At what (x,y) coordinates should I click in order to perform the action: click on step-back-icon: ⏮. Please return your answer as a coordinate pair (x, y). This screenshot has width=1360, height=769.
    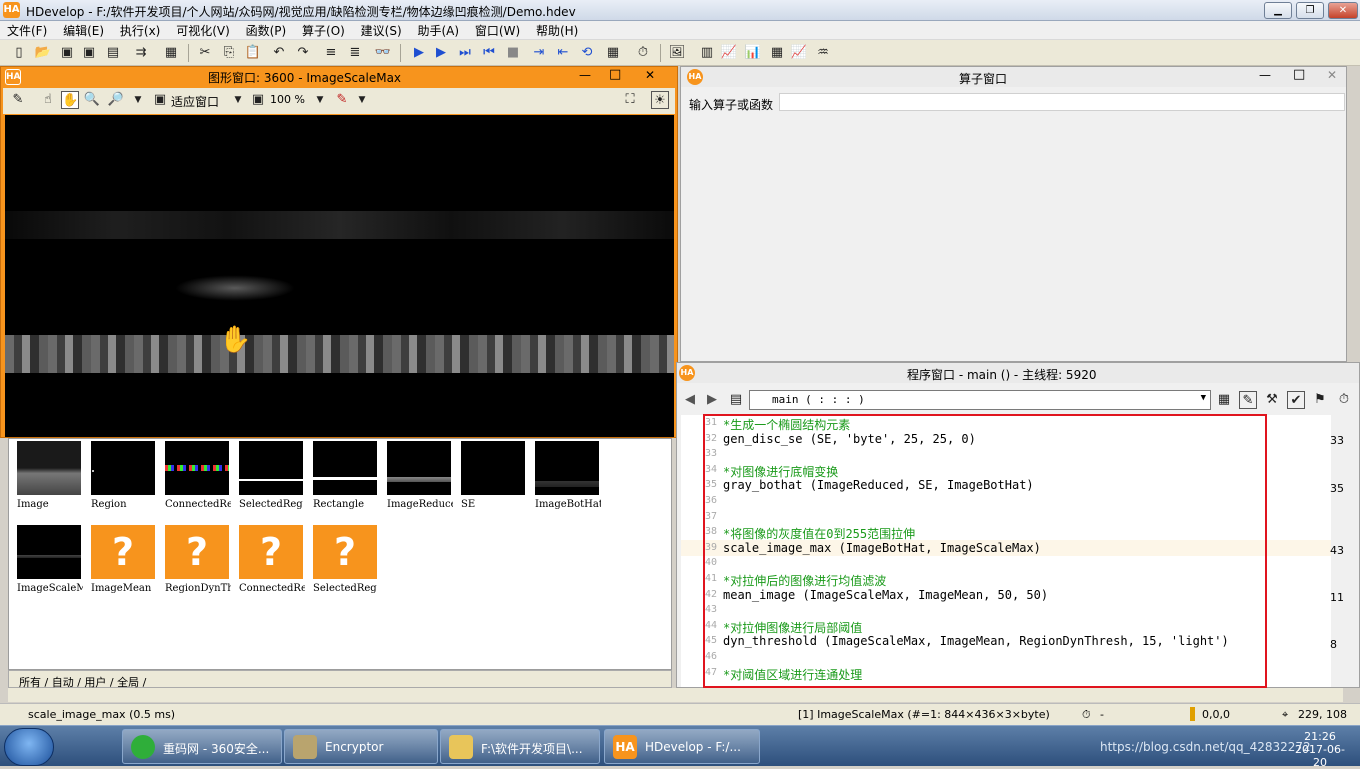
    Looking at the image, I should click on (489, 53).